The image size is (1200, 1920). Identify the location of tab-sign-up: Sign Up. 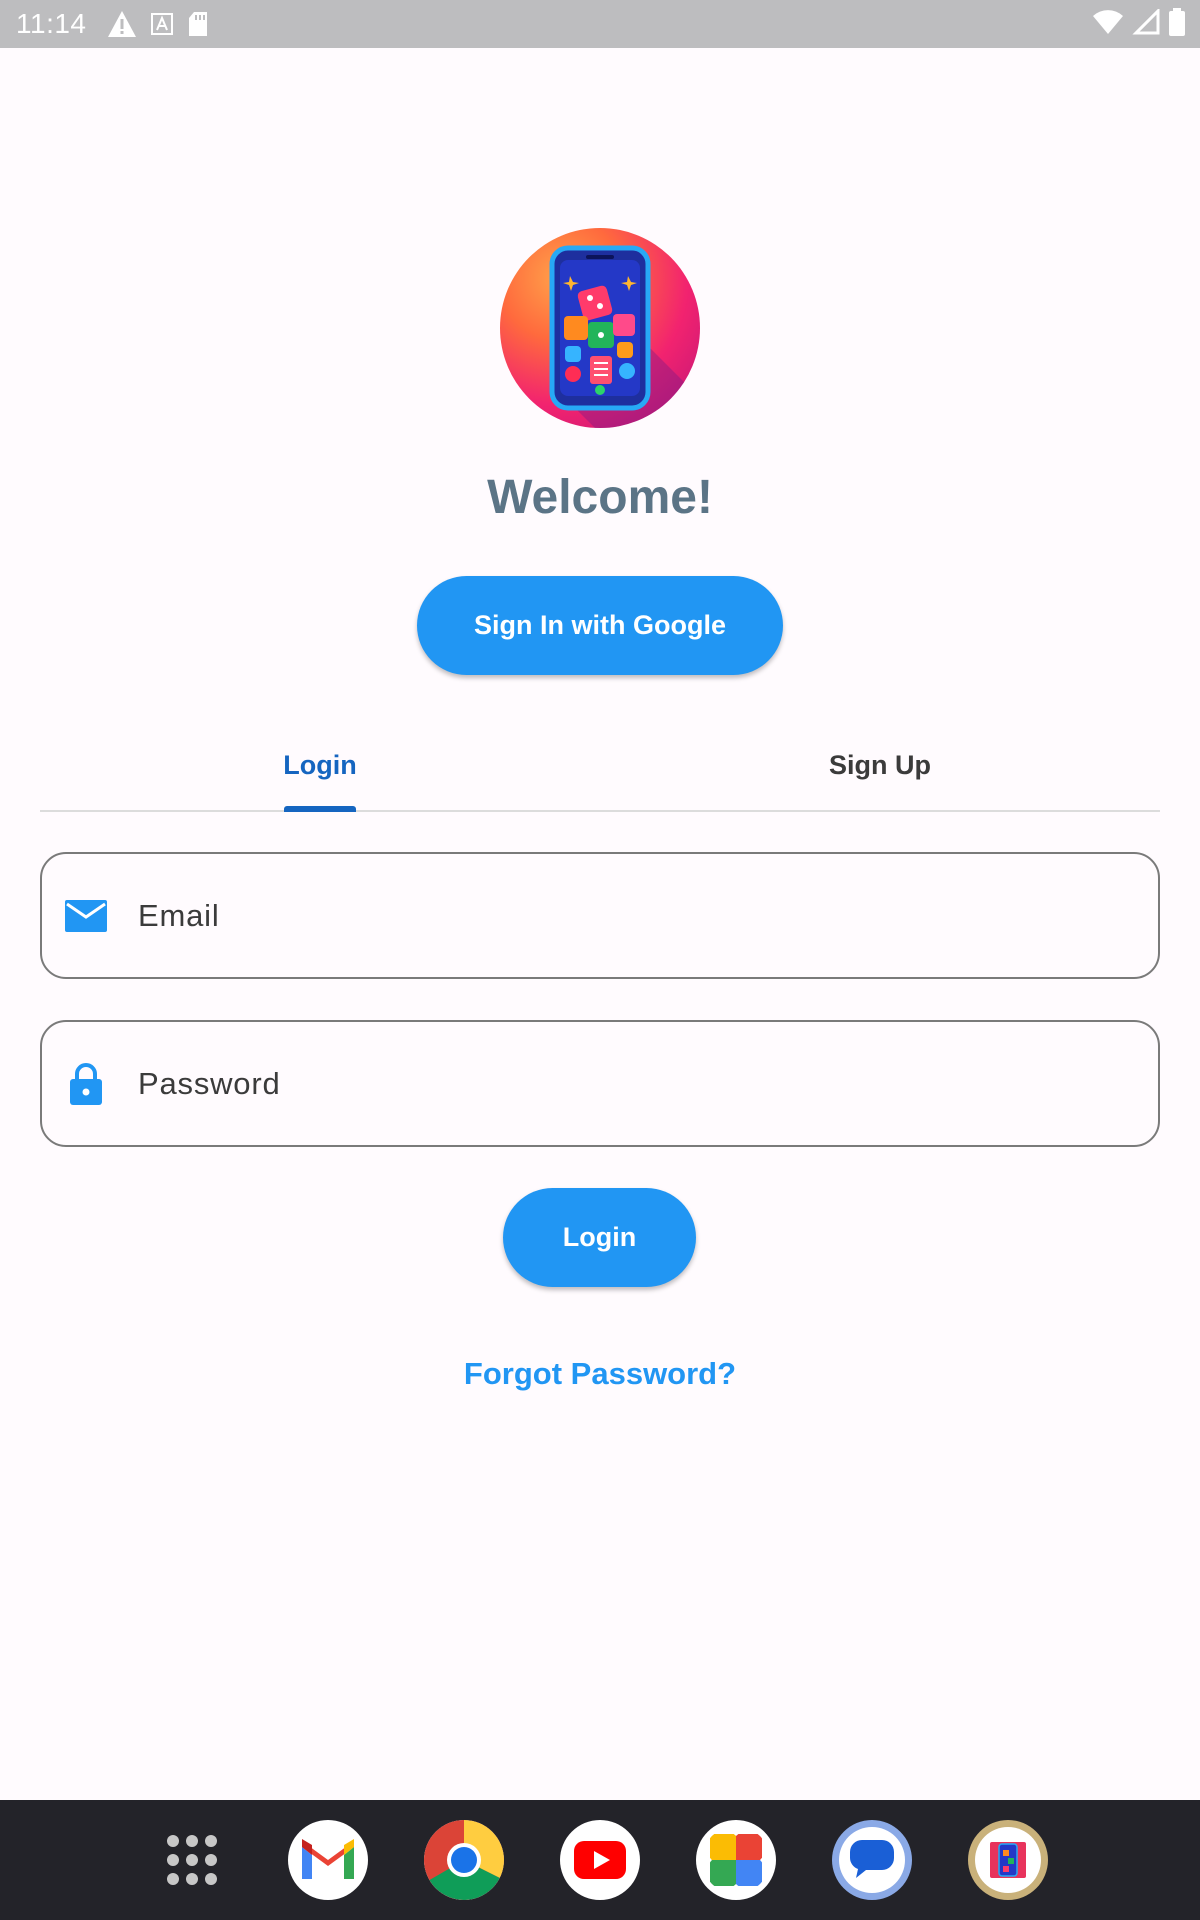
(880, 765).